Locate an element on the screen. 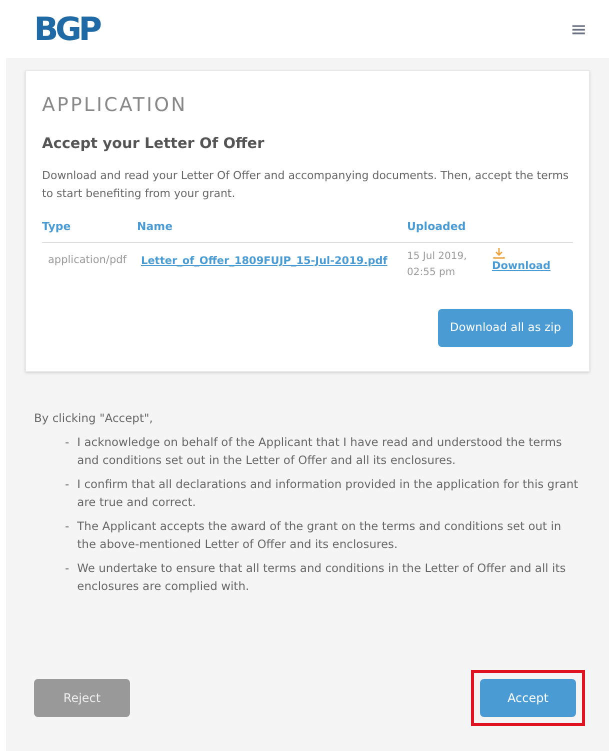 The height and width of the screenshot is (751, 609). section-title: APPLICATION is located at coordinates (115, 105).